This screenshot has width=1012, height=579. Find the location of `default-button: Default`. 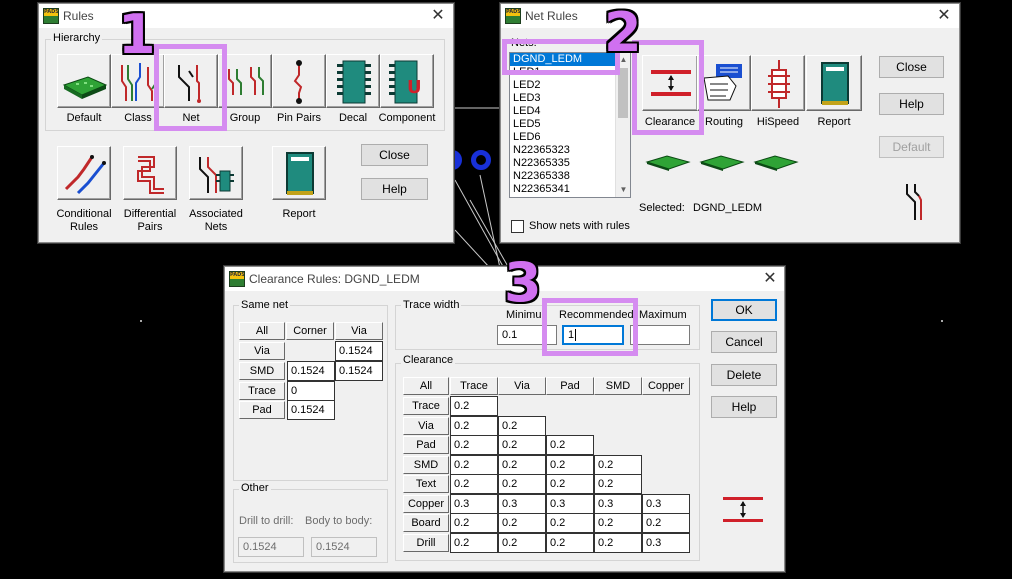

default-button: Default is located at coordinates (911, 147).